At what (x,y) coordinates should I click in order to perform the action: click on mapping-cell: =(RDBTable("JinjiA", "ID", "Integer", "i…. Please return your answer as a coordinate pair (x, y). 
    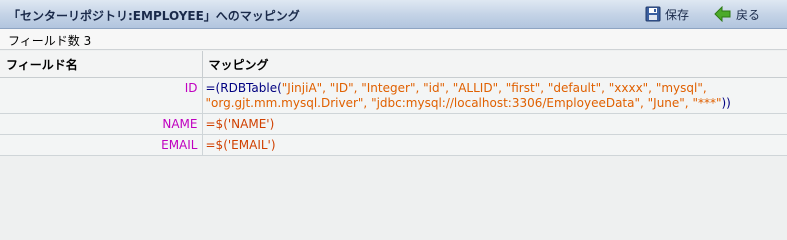
    Looking at the image, I should click on (494, 95).